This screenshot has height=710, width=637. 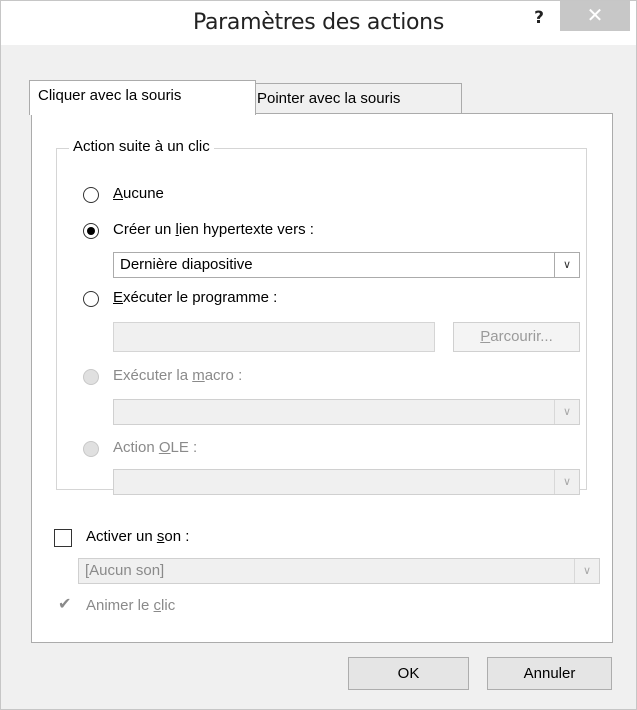 What do you see at coordinates (318, 23) in the screenshot?
I see `title-bar: Paramètres des actions ? ✕` at bounding box center [318, 23].